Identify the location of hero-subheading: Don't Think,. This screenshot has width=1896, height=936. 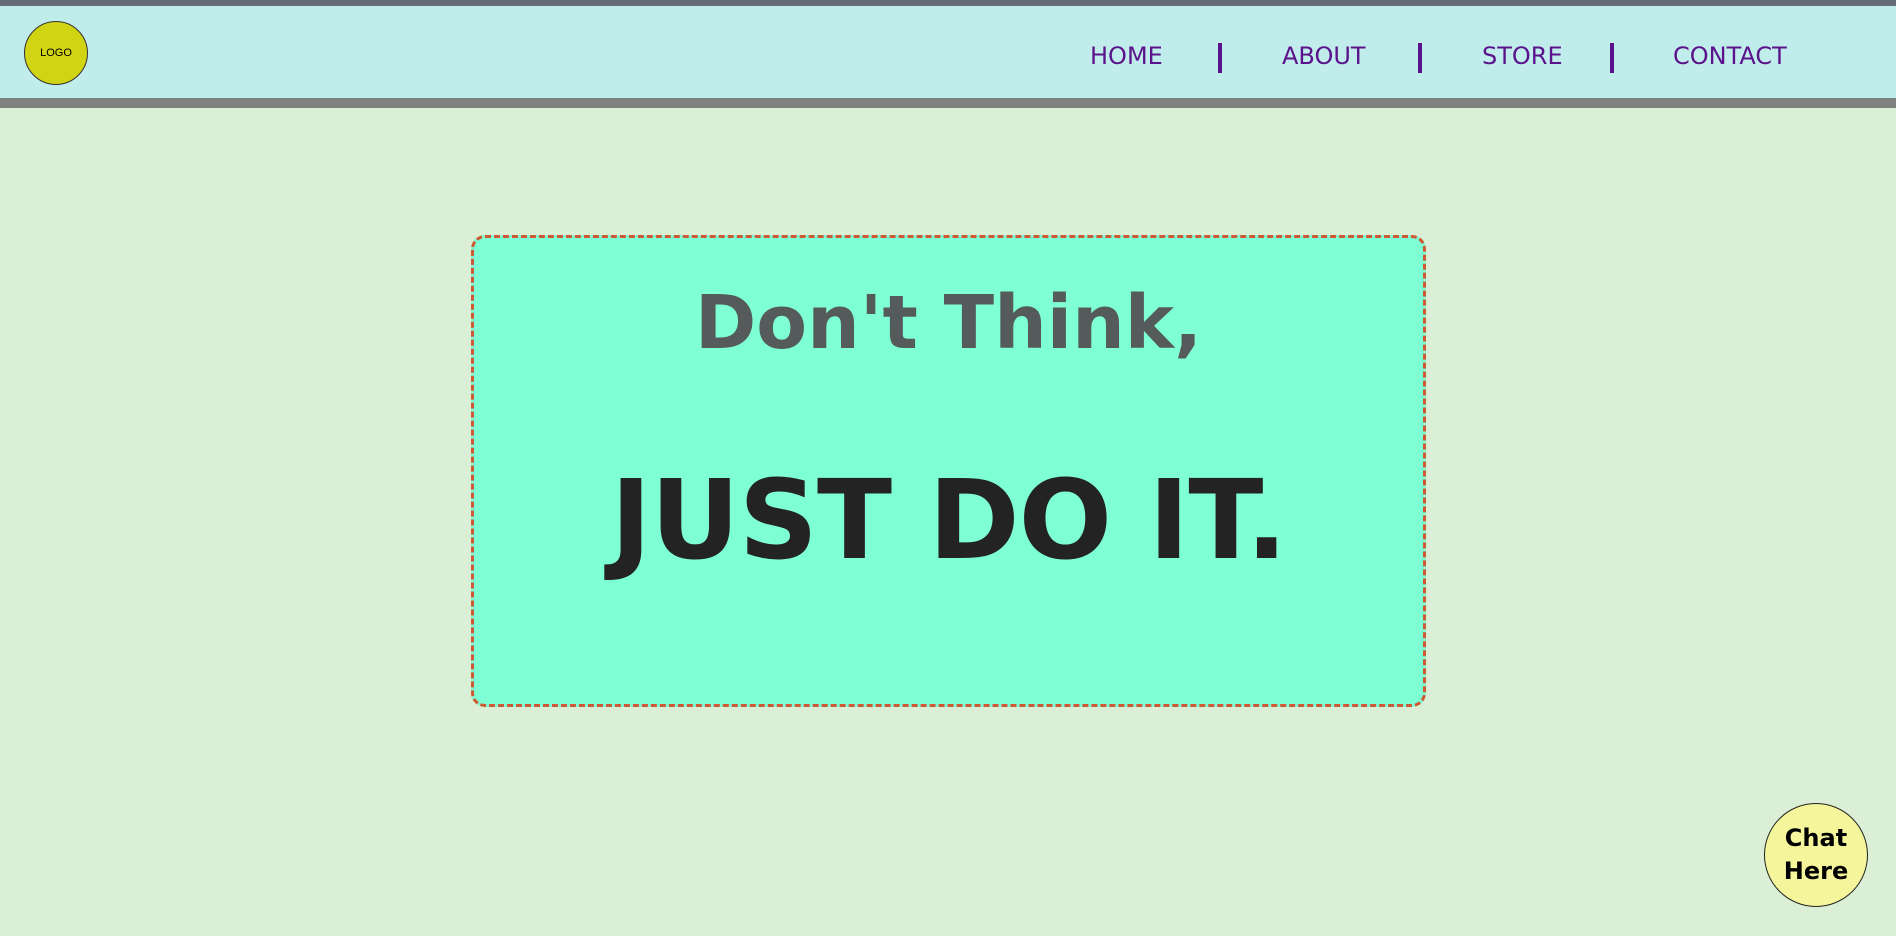
(948, 323).